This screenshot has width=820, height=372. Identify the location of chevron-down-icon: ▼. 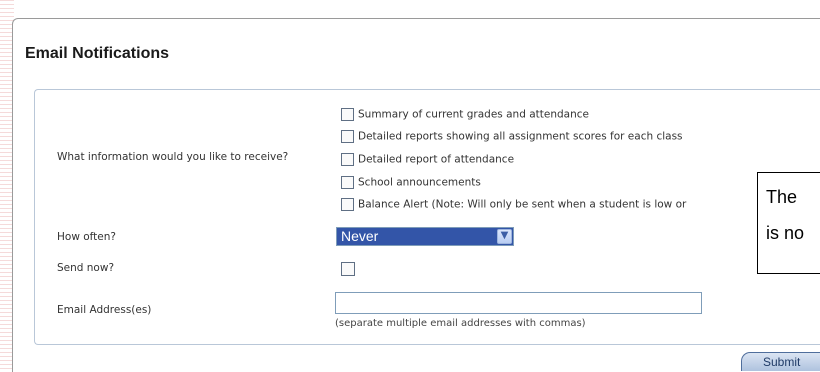
(504, 236).